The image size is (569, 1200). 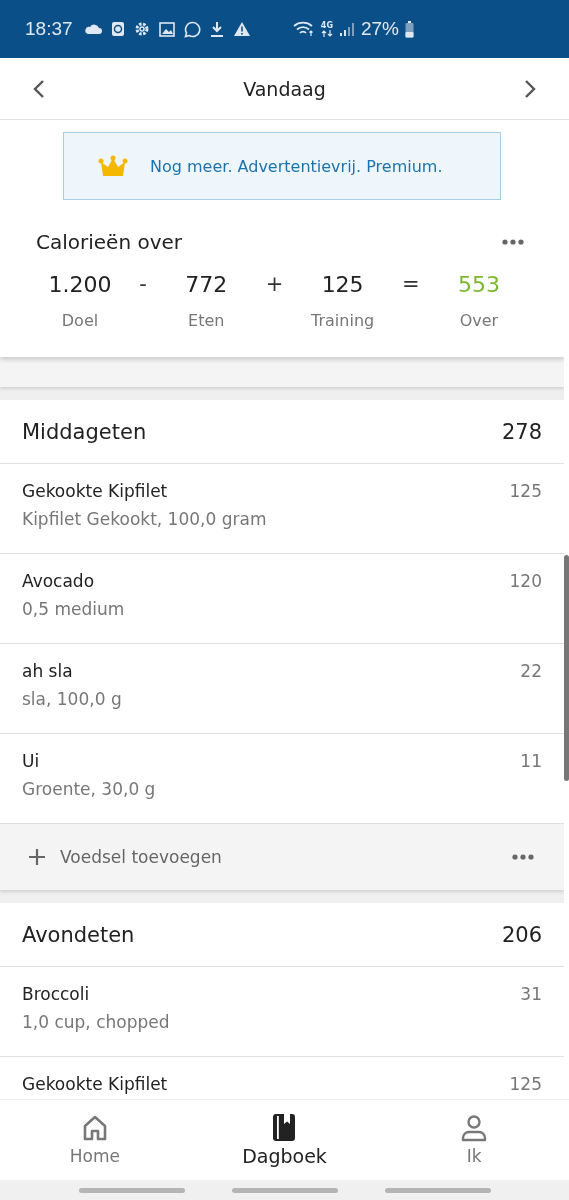 I want to click on food-detail: Kipfilet Gekookt, 100,0 gram, so click(x=144, y=519).